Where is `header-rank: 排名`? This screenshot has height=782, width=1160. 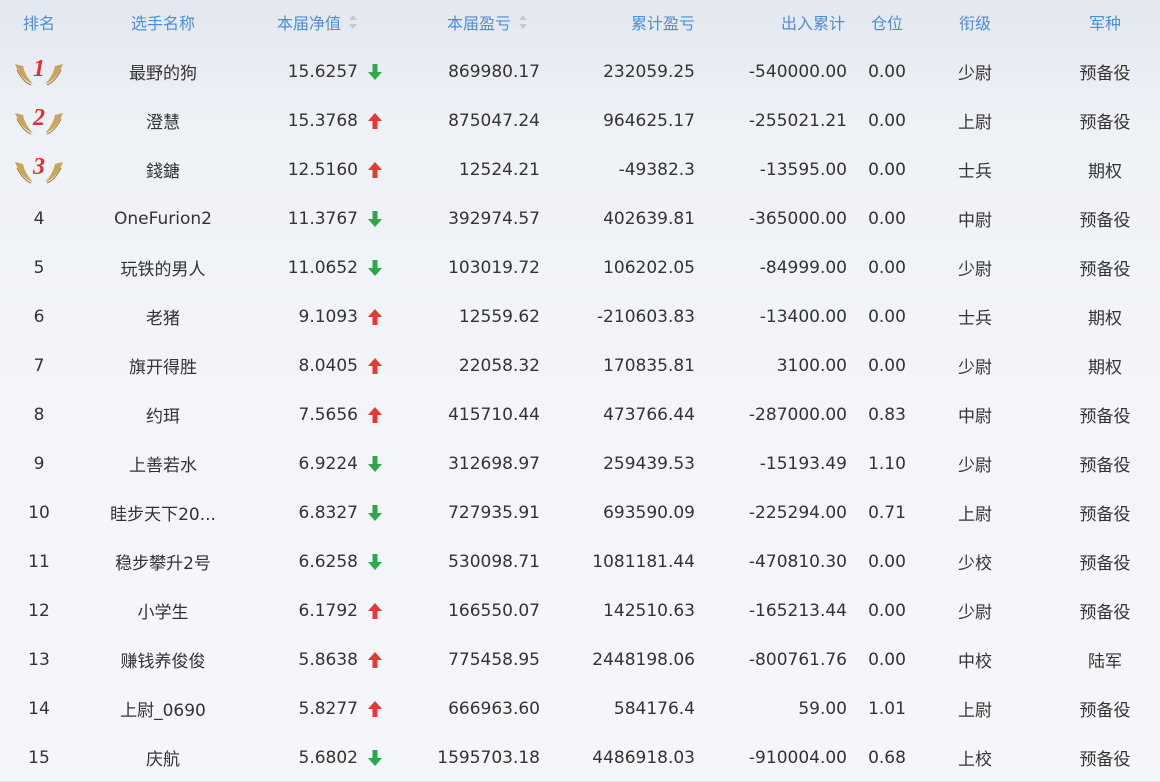
header-rank: 排名 is located at coordinates (39, 22).